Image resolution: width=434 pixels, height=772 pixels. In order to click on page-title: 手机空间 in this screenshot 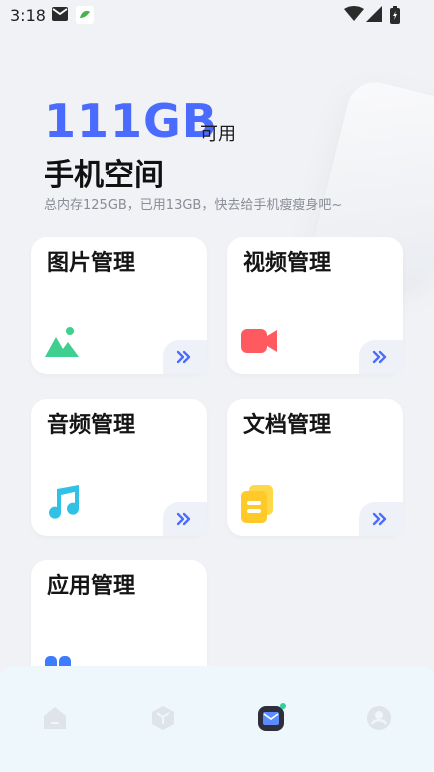, I will do `click(104, 175)`.